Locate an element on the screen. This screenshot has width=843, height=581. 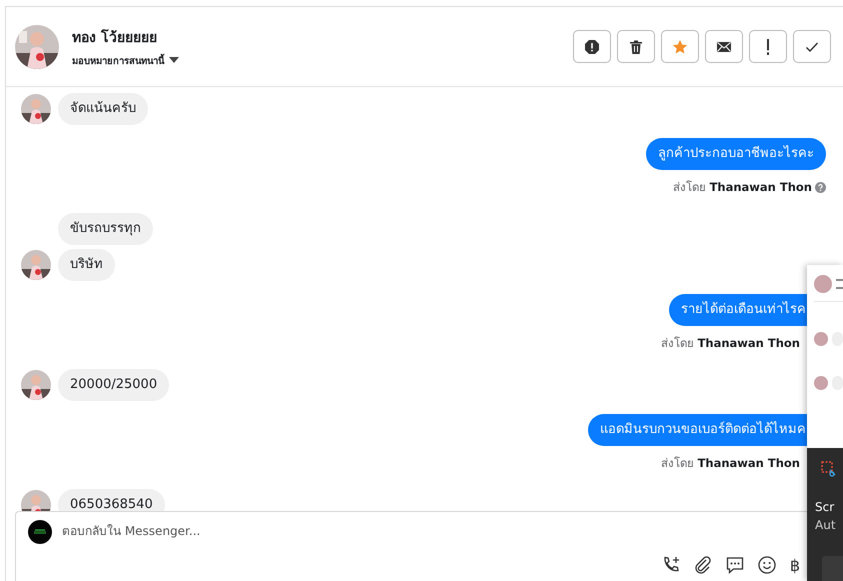
message-bubble: 0650368540 is located at coordinates (111, 500).